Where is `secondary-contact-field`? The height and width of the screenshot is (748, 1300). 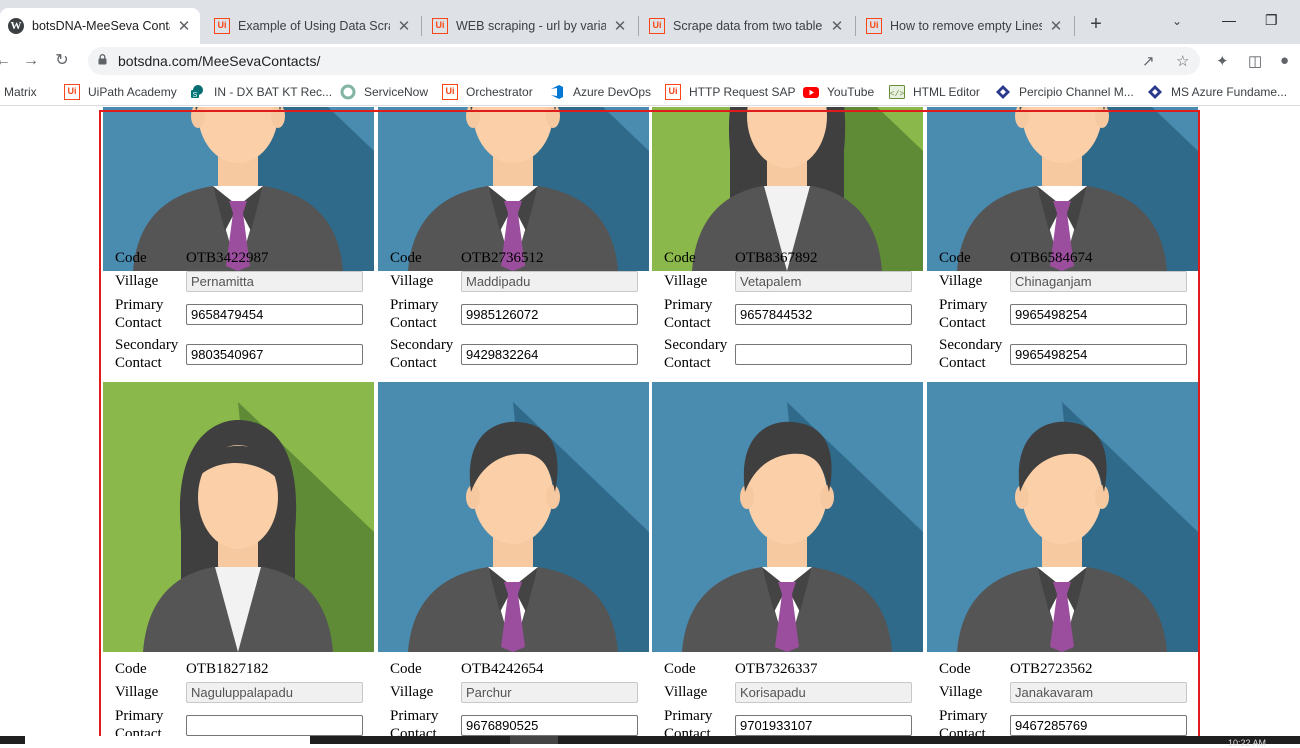
secondary-contact-field is located at coordinates (823, 354).